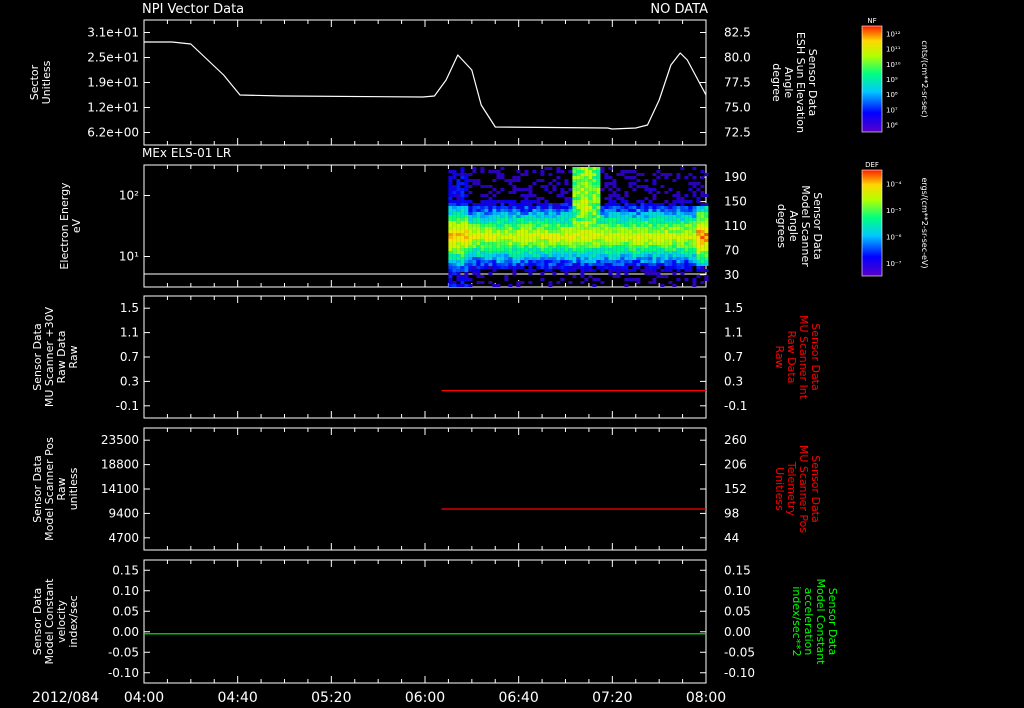 The width and height of the screenshot is (1024, 708). What do you see at coordinates (892, 125) in the screenshot?
I see `colorbar-tick-label: 10⁶` at bounding box center [892, 125].